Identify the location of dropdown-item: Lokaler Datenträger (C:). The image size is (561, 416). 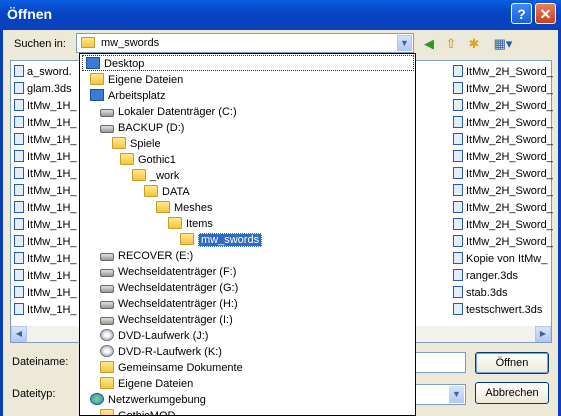
(168, 112).